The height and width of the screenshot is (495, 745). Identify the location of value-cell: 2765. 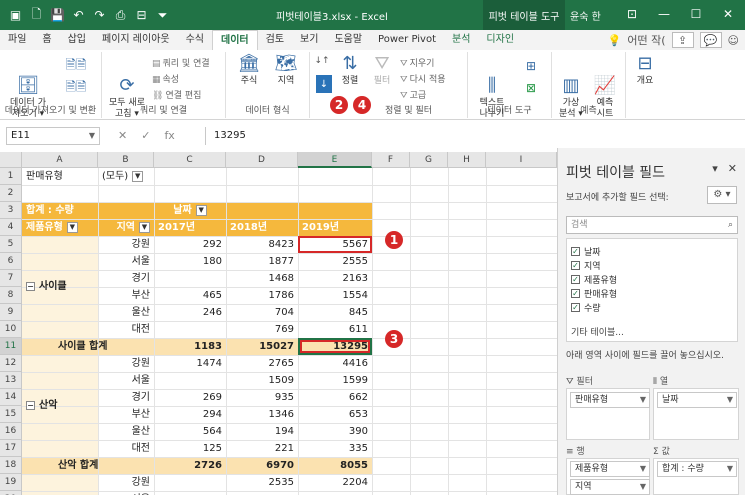
(262, 363).